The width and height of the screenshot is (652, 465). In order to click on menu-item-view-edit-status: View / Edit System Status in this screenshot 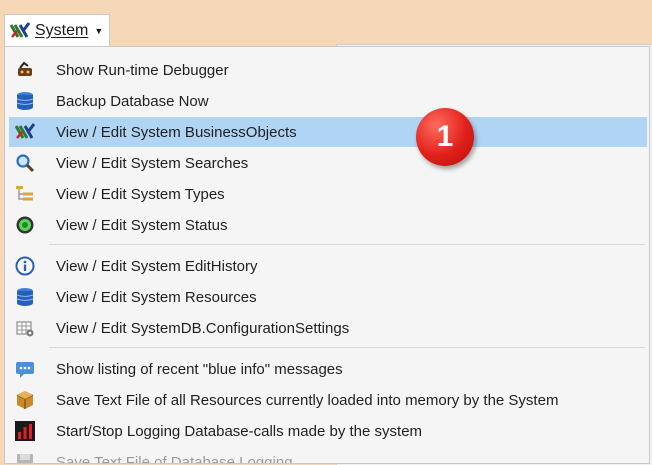, I will do `click(328, 225)`.